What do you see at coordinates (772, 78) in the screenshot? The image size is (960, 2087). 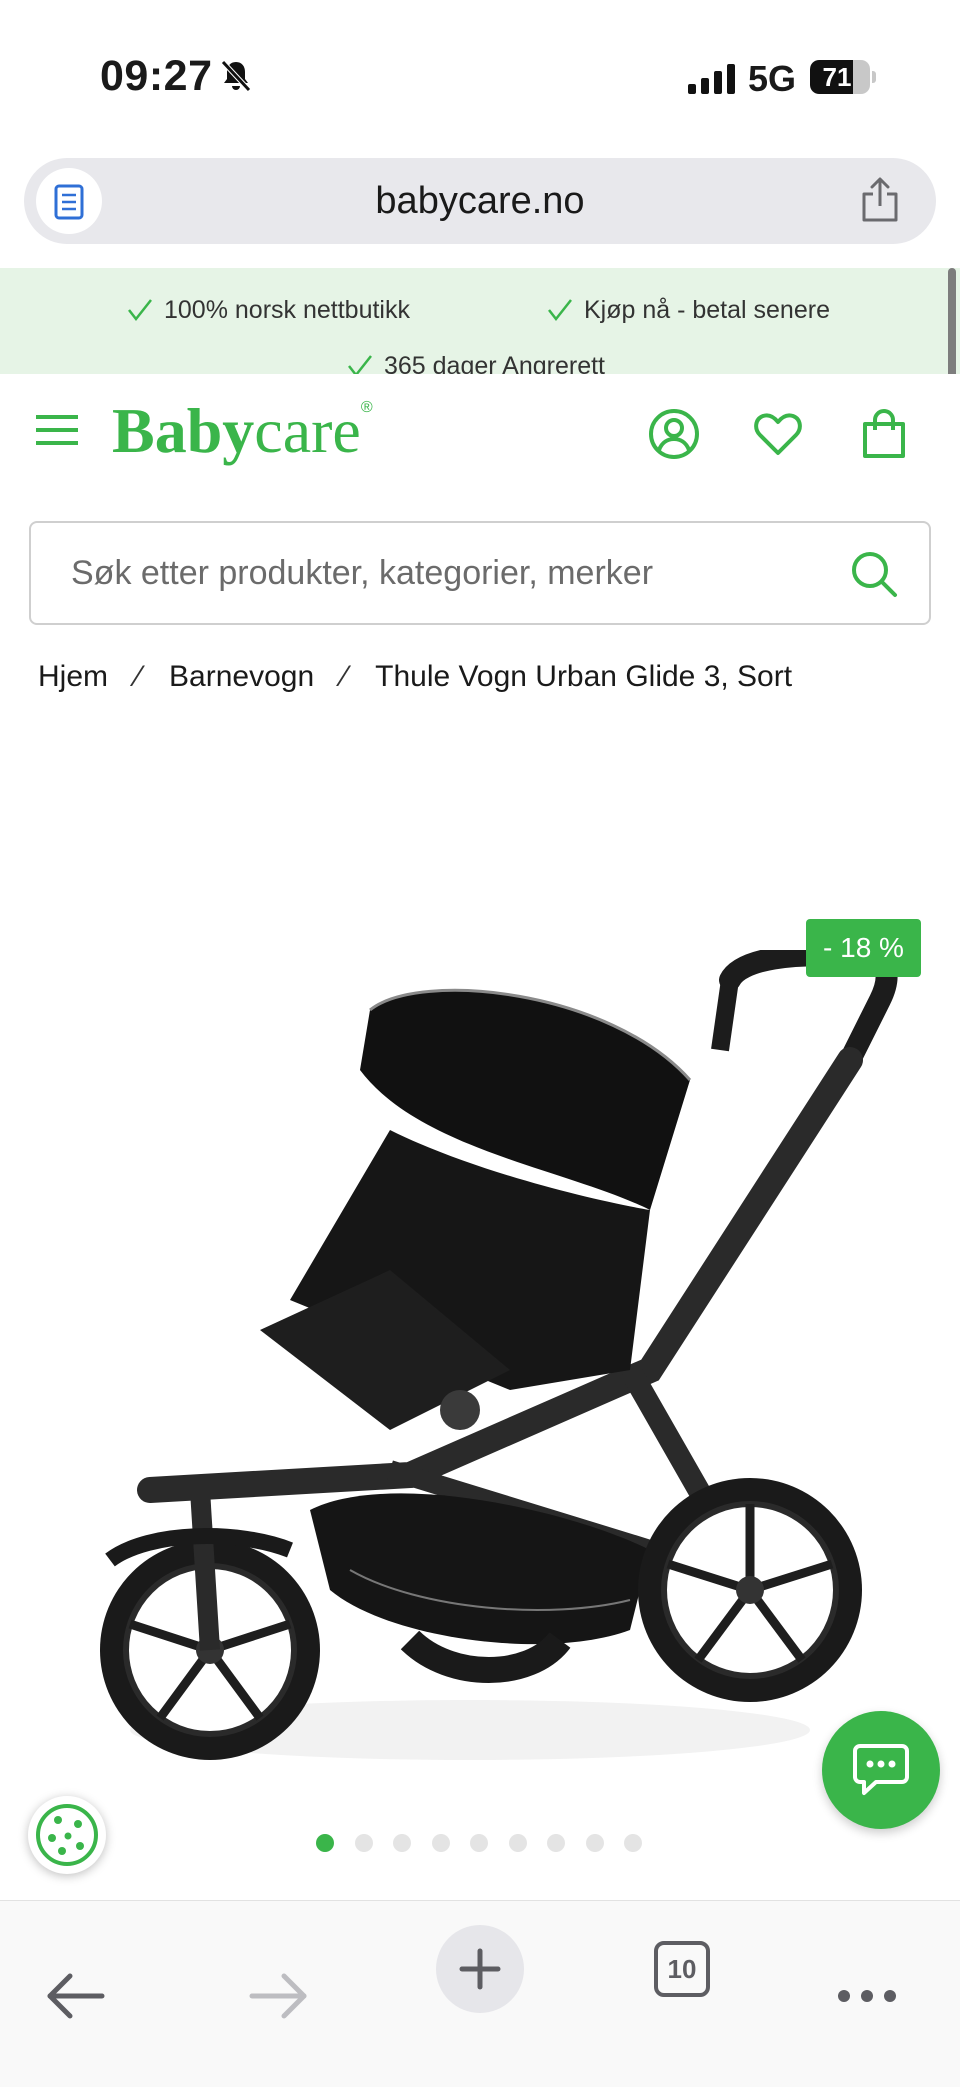 I see `network-label: 5G` at bounding box center [772, 78].